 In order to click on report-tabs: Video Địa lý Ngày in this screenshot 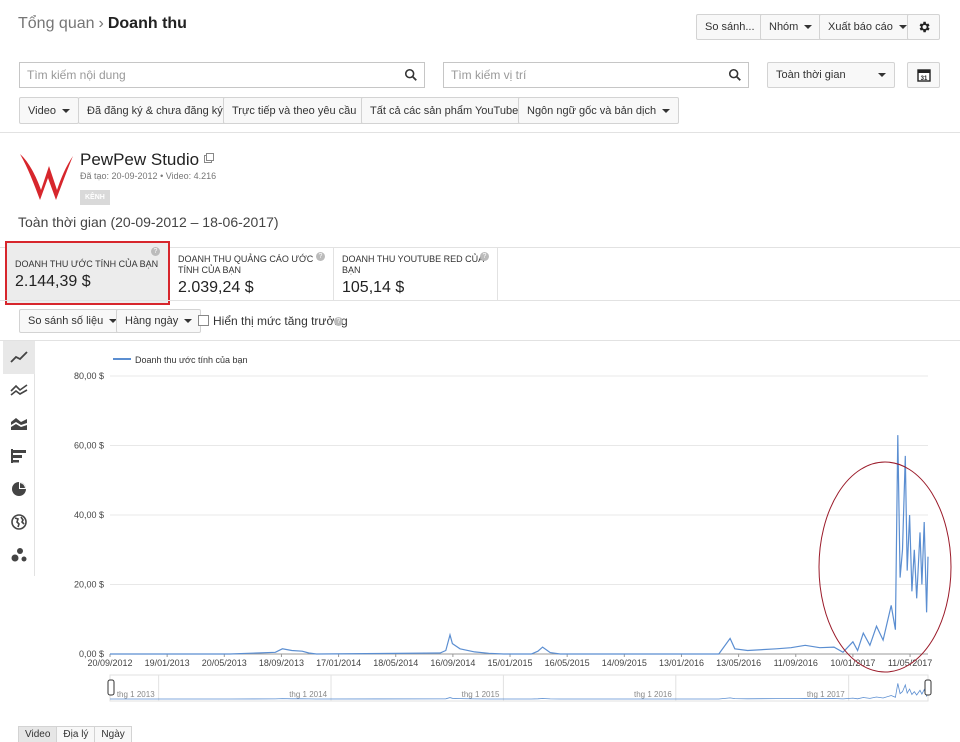, I will do `click(75, 734)`.